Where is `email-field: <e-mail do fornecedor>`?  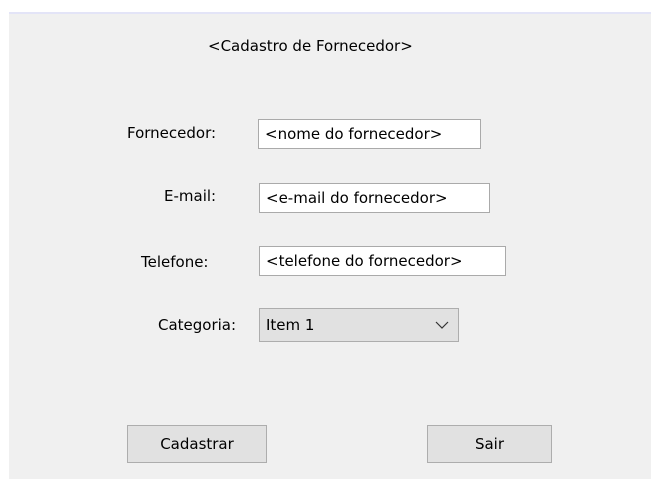 email-field: <e-mail do fornecedor> is located at coordinates (374, 198).